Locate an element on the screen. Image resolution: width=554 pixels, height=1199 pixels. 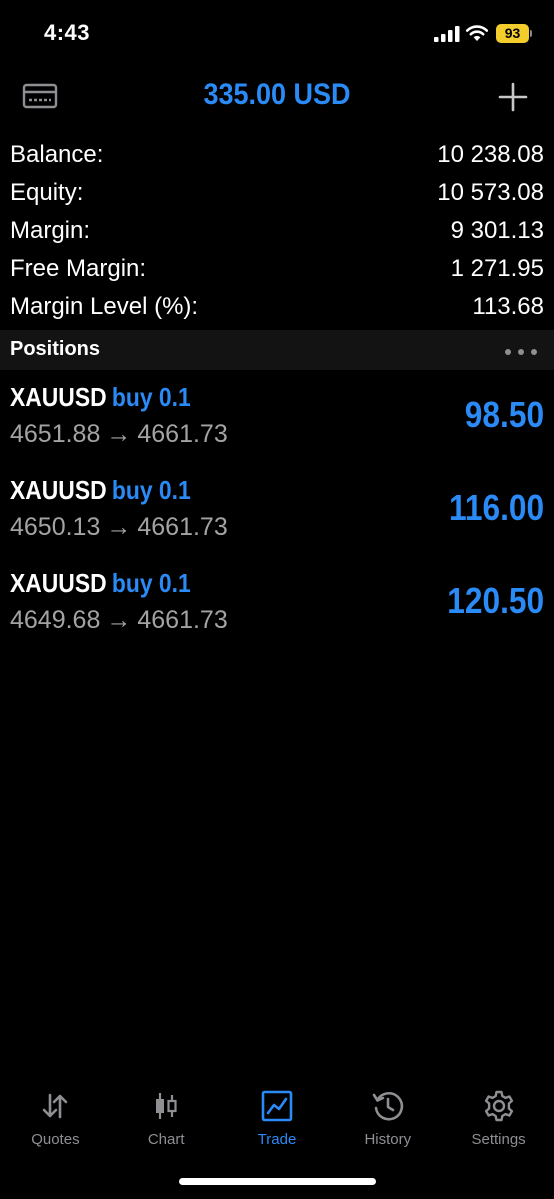
position-profit: 120.50 is located at coordinates (495, 600).